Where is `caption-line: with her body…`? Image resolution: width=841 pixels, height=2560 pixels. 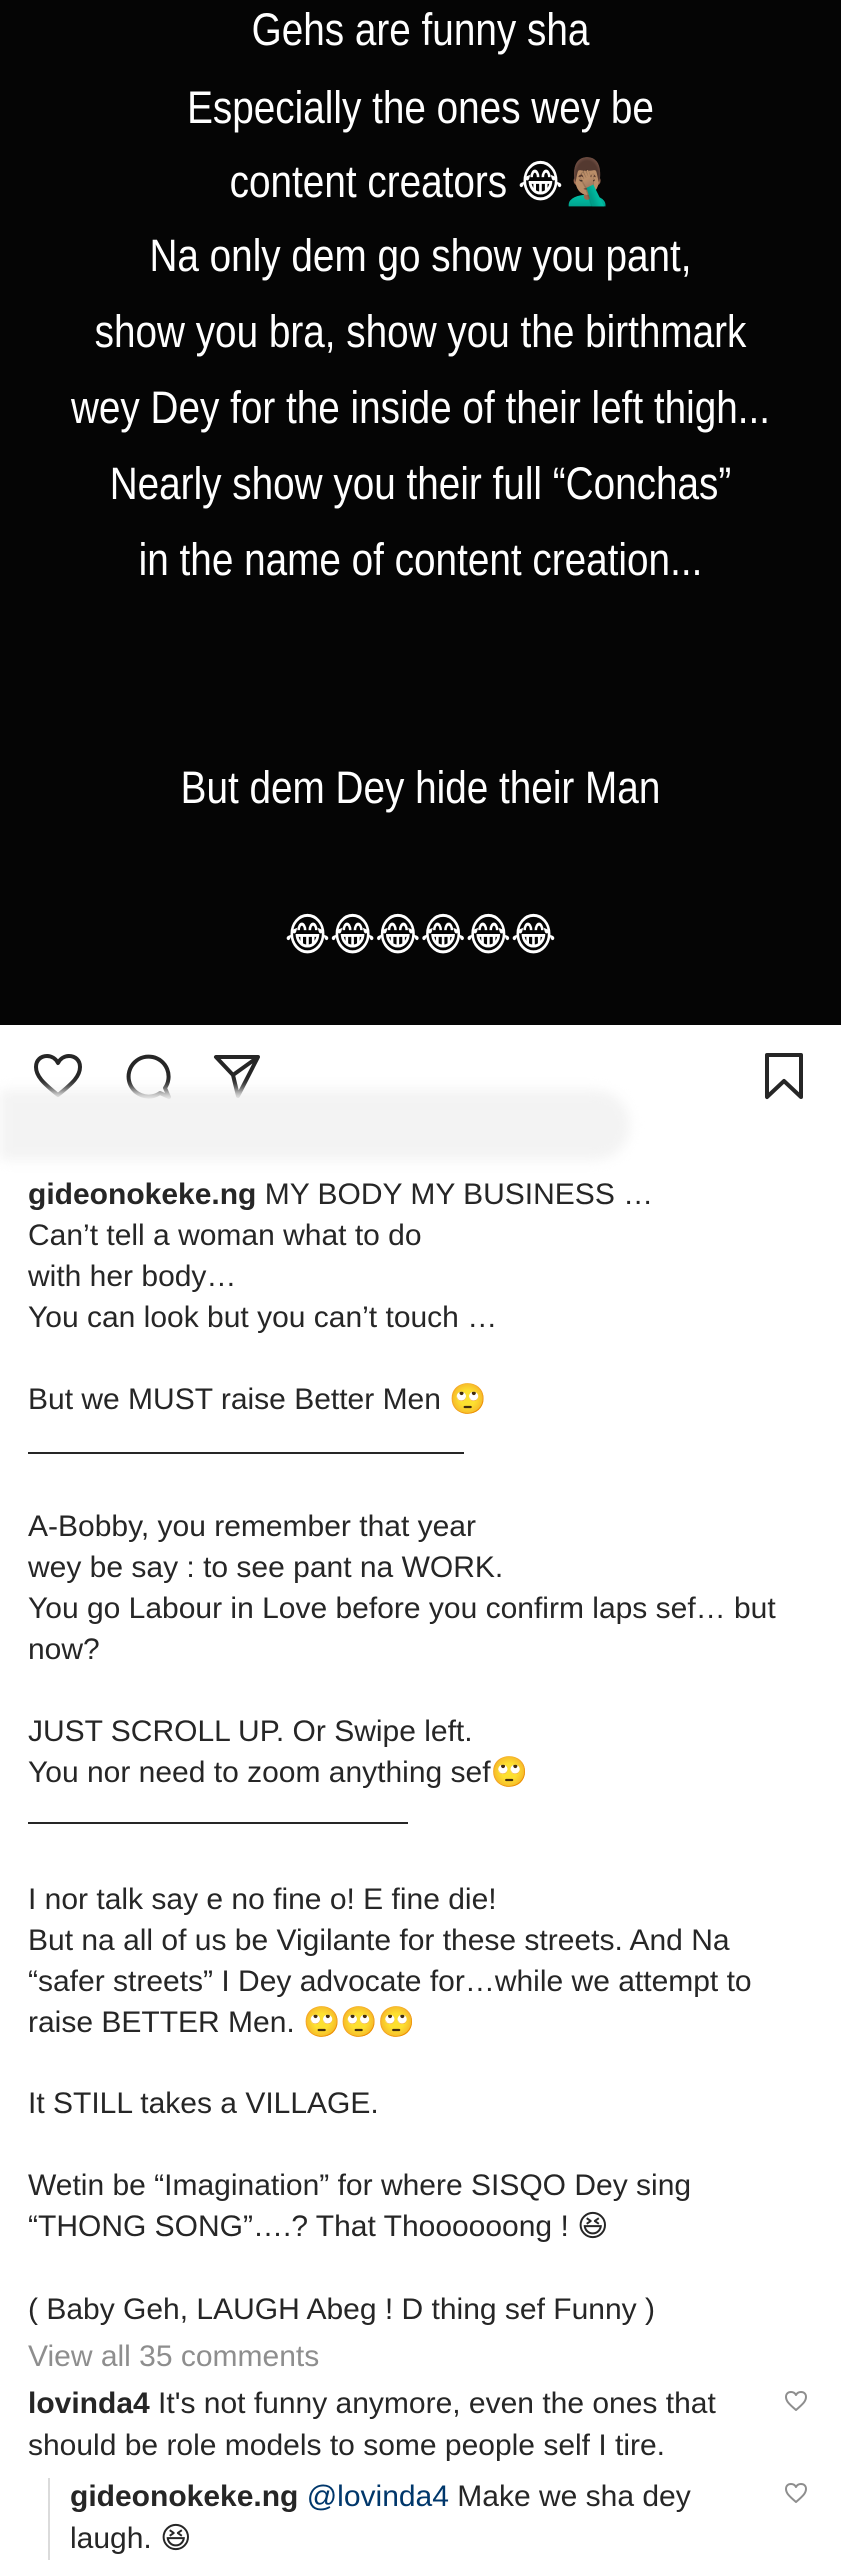 caption-line: with her body… is located at coordinates (132, 1276).